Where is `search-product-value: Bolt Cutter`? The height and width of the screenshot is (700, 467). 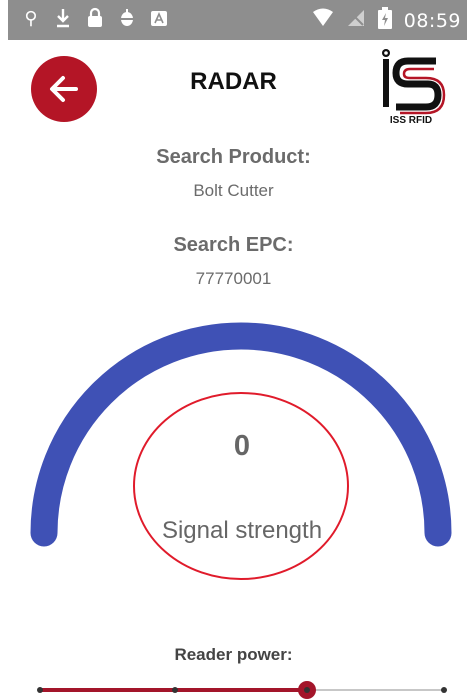
search-product-value: Bolt Cutter is located at coordinates (233, 190).